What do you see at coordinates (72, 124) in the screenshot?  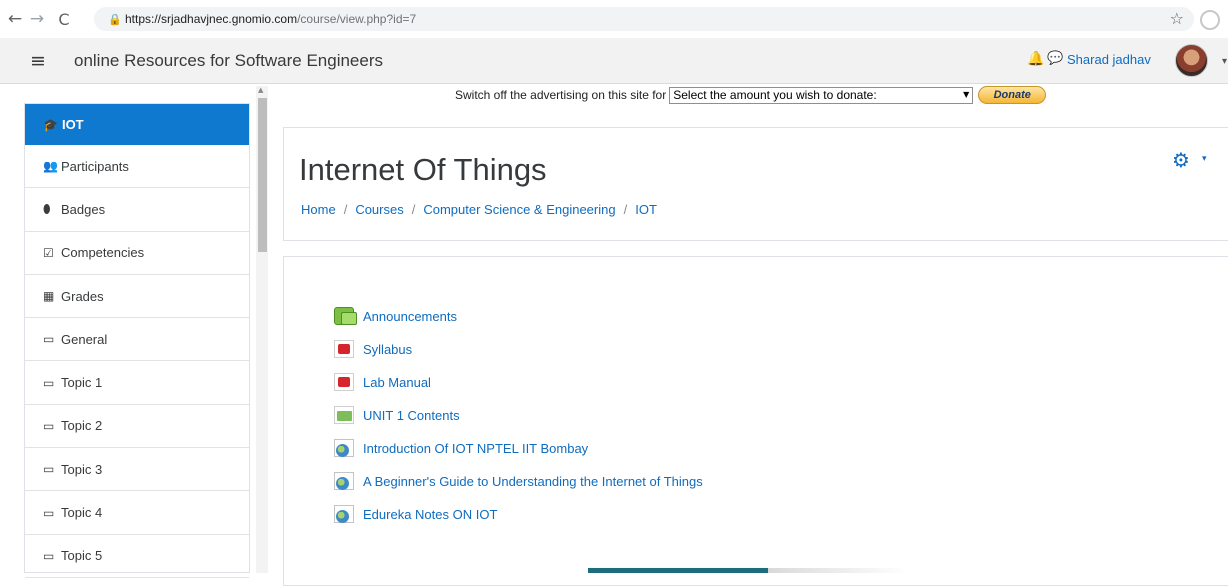 I see `sidebar-item-label: IOT` at bounding box center [72, 124].